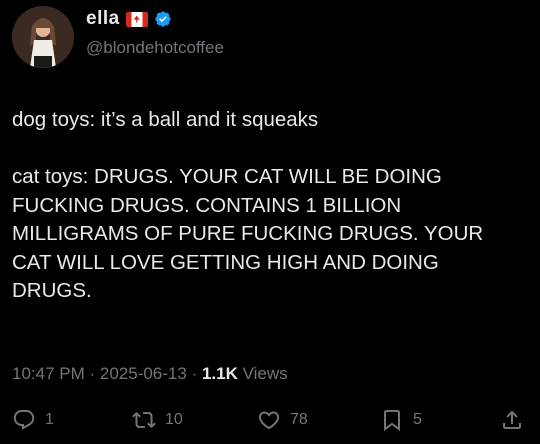 This screenshot has height=444, width=540. I want to click on verified-badge-icon, so click(163, 19).